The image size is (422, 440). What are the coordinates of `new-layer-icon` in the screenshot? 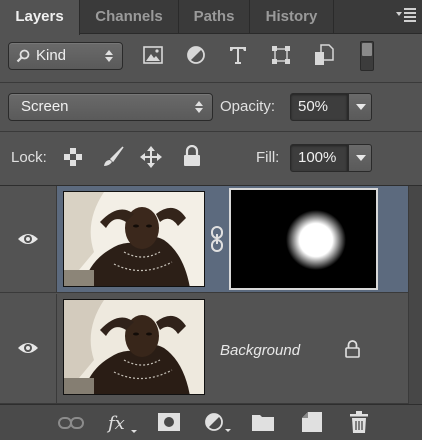 It's located at (312, 422).